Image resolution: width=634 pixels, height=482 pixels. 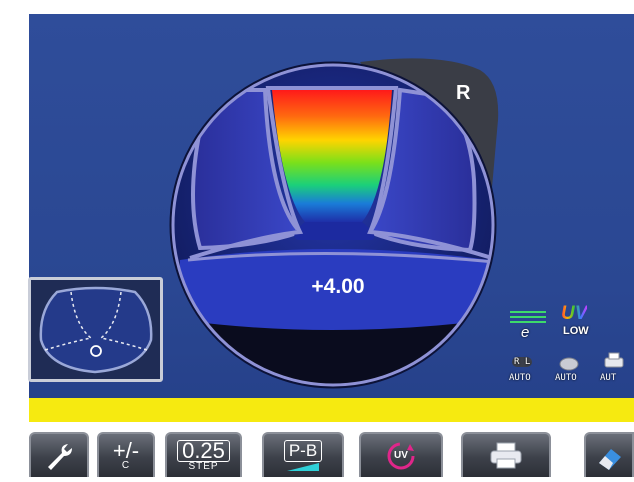 What do you see at coordinates (569, 372) in the screenshot?
I see `auto-center-button: AUTO` at bounding box center [569, 372].